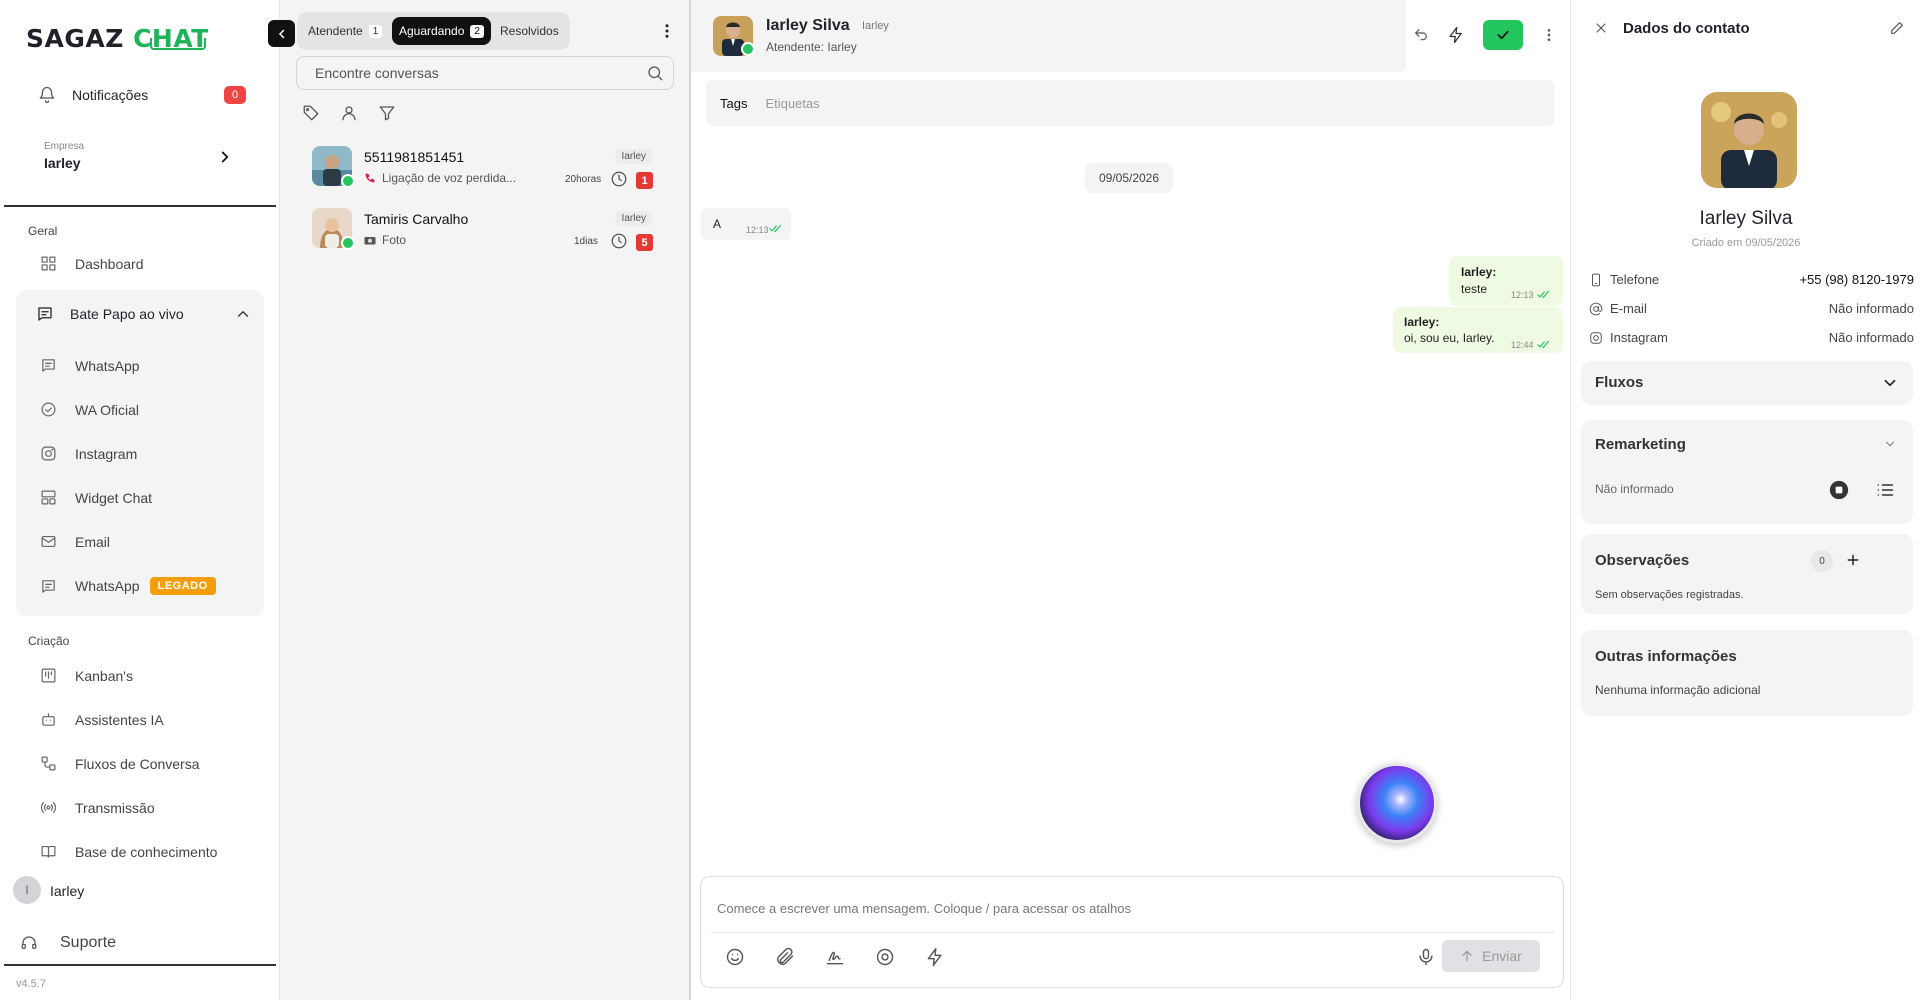 Image resolution: width=1920 pixels, height=1000 pixels. What do you see at coordinates (1678, 690) in the screenshot?
I see `outras-info-empty: Nenhuma informação adicional` at bounding box center [1678, 690].